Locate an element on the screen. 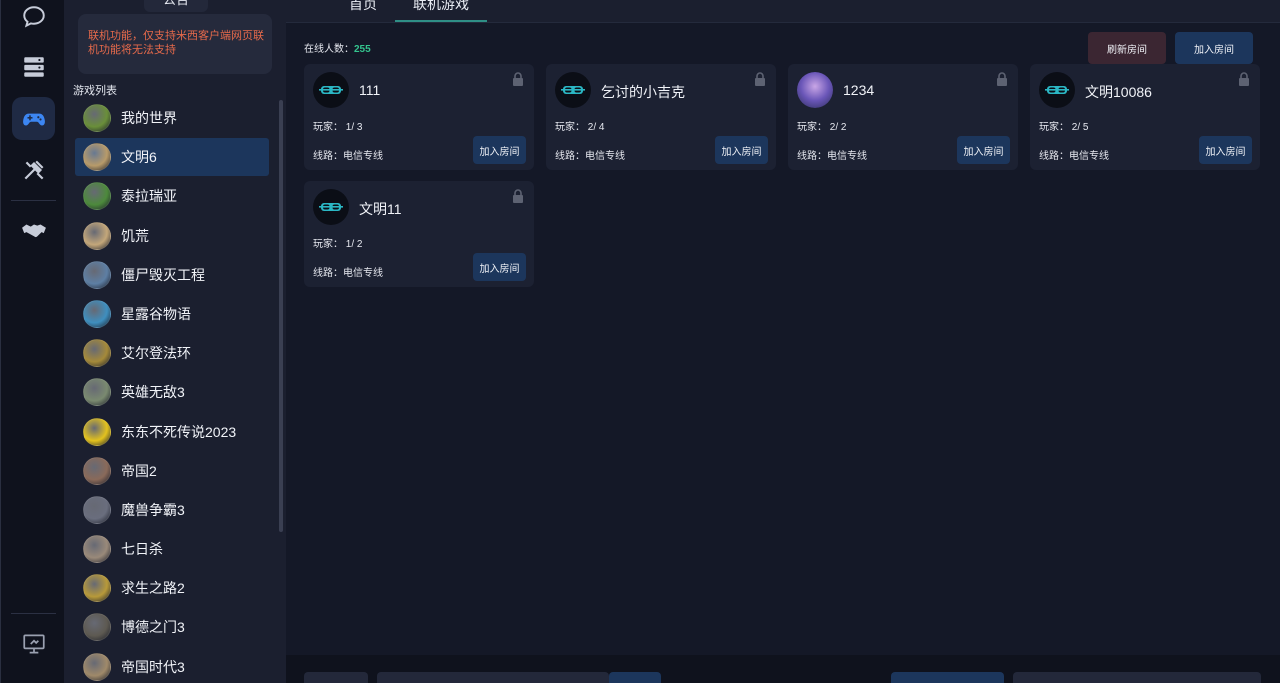  game-name: 魔兽争霸3 is located at coordinates (153, 509).